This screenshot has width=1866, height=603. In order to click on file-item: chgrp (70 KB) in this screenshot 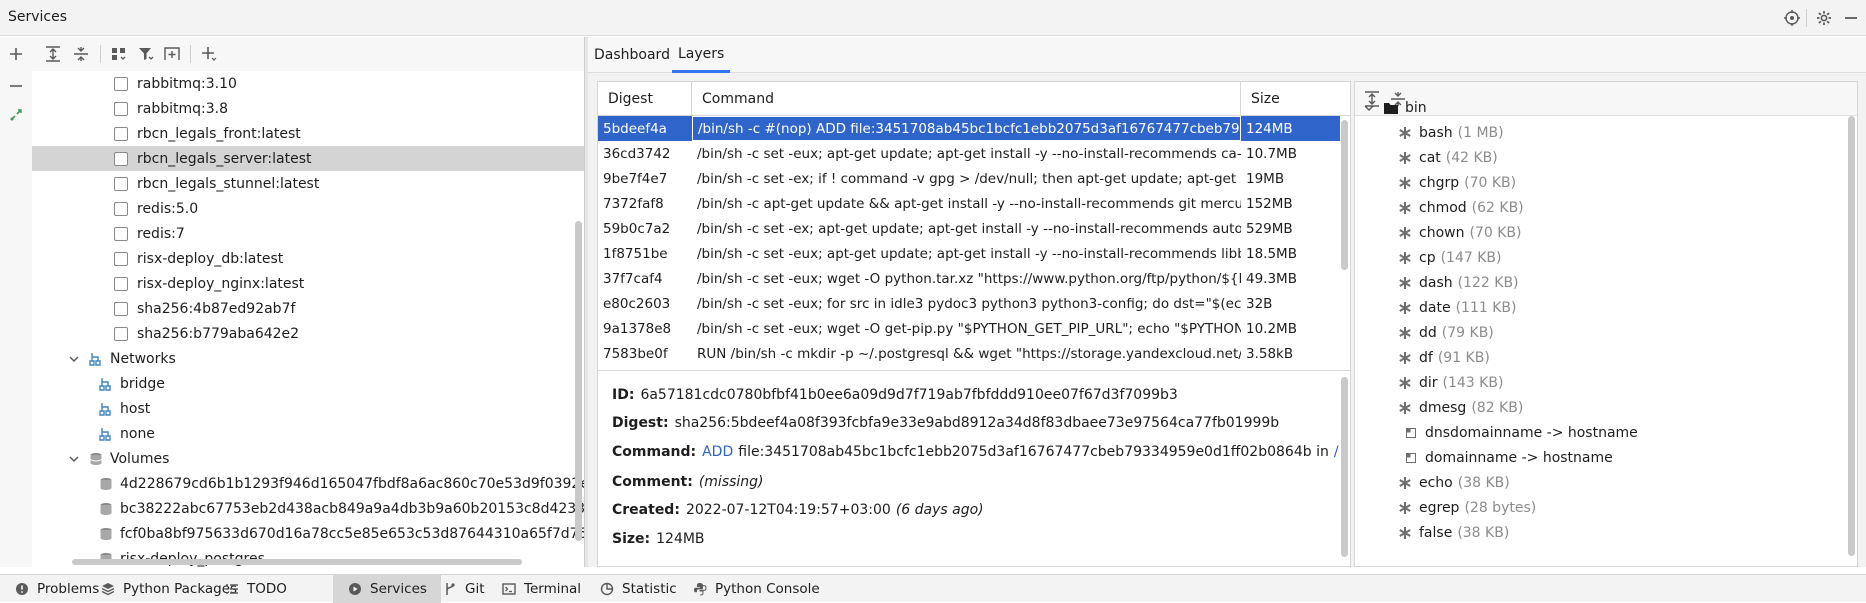, I will do `click(1456, 182)`.